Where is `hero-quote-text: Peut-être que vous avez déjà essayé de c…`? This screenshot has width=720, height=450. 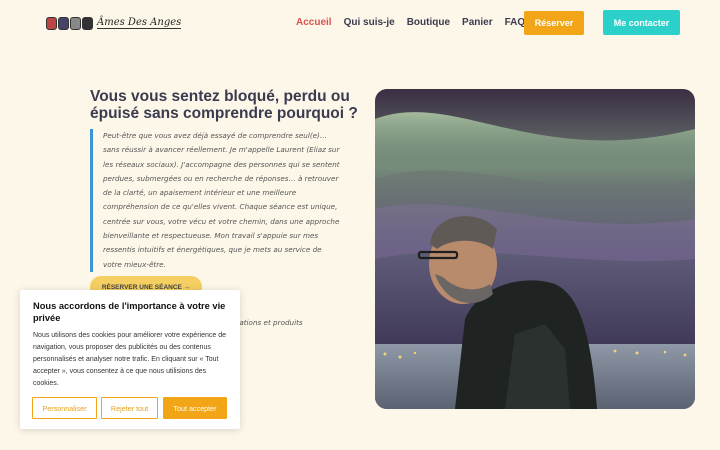
hero-quote-text: Peut-être que vous avez déjà essayé de c… is located at coordinates (221, 200).